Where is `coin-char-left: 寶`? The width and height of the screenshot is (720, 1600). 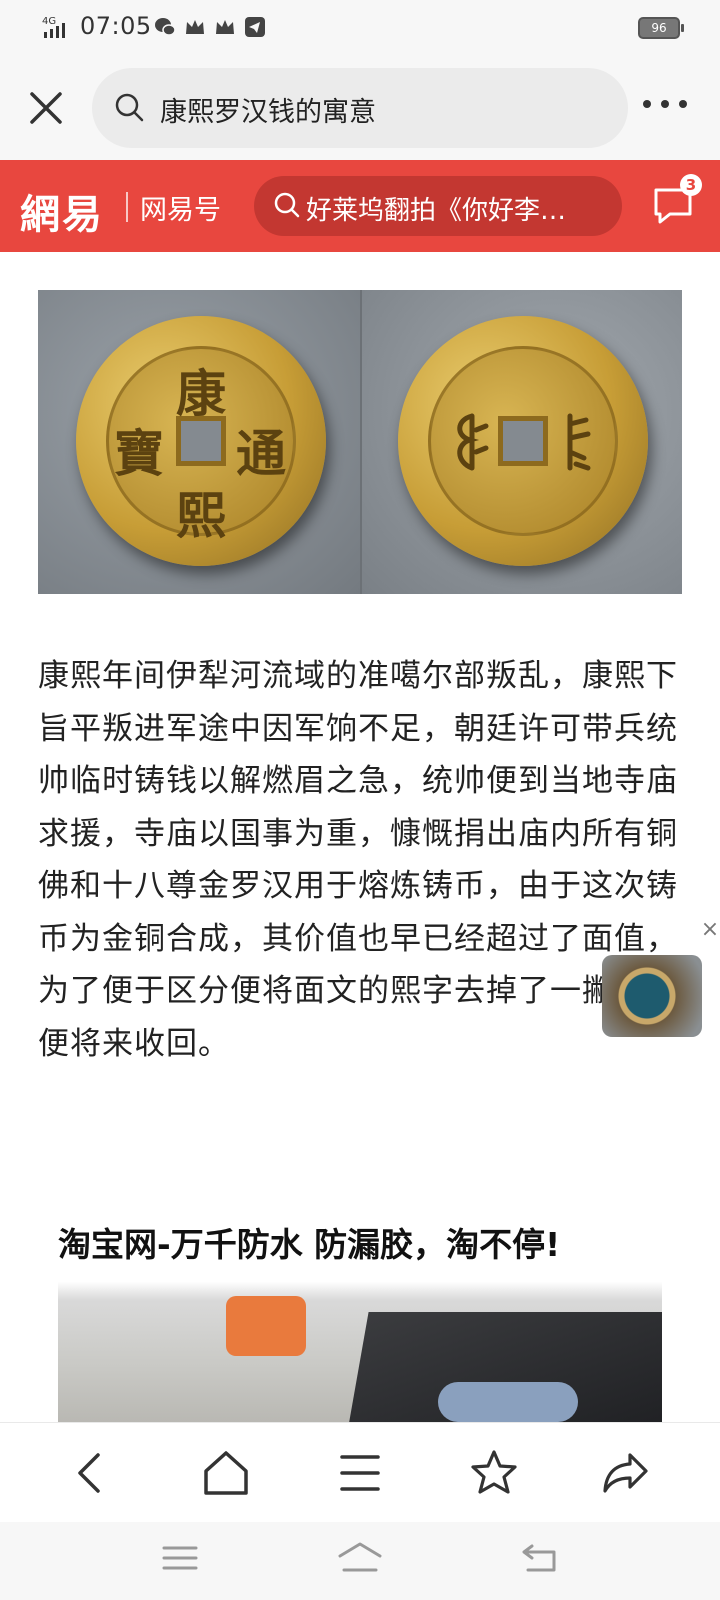
coin-char-left: 寶 is located at coordinates (139, 453).